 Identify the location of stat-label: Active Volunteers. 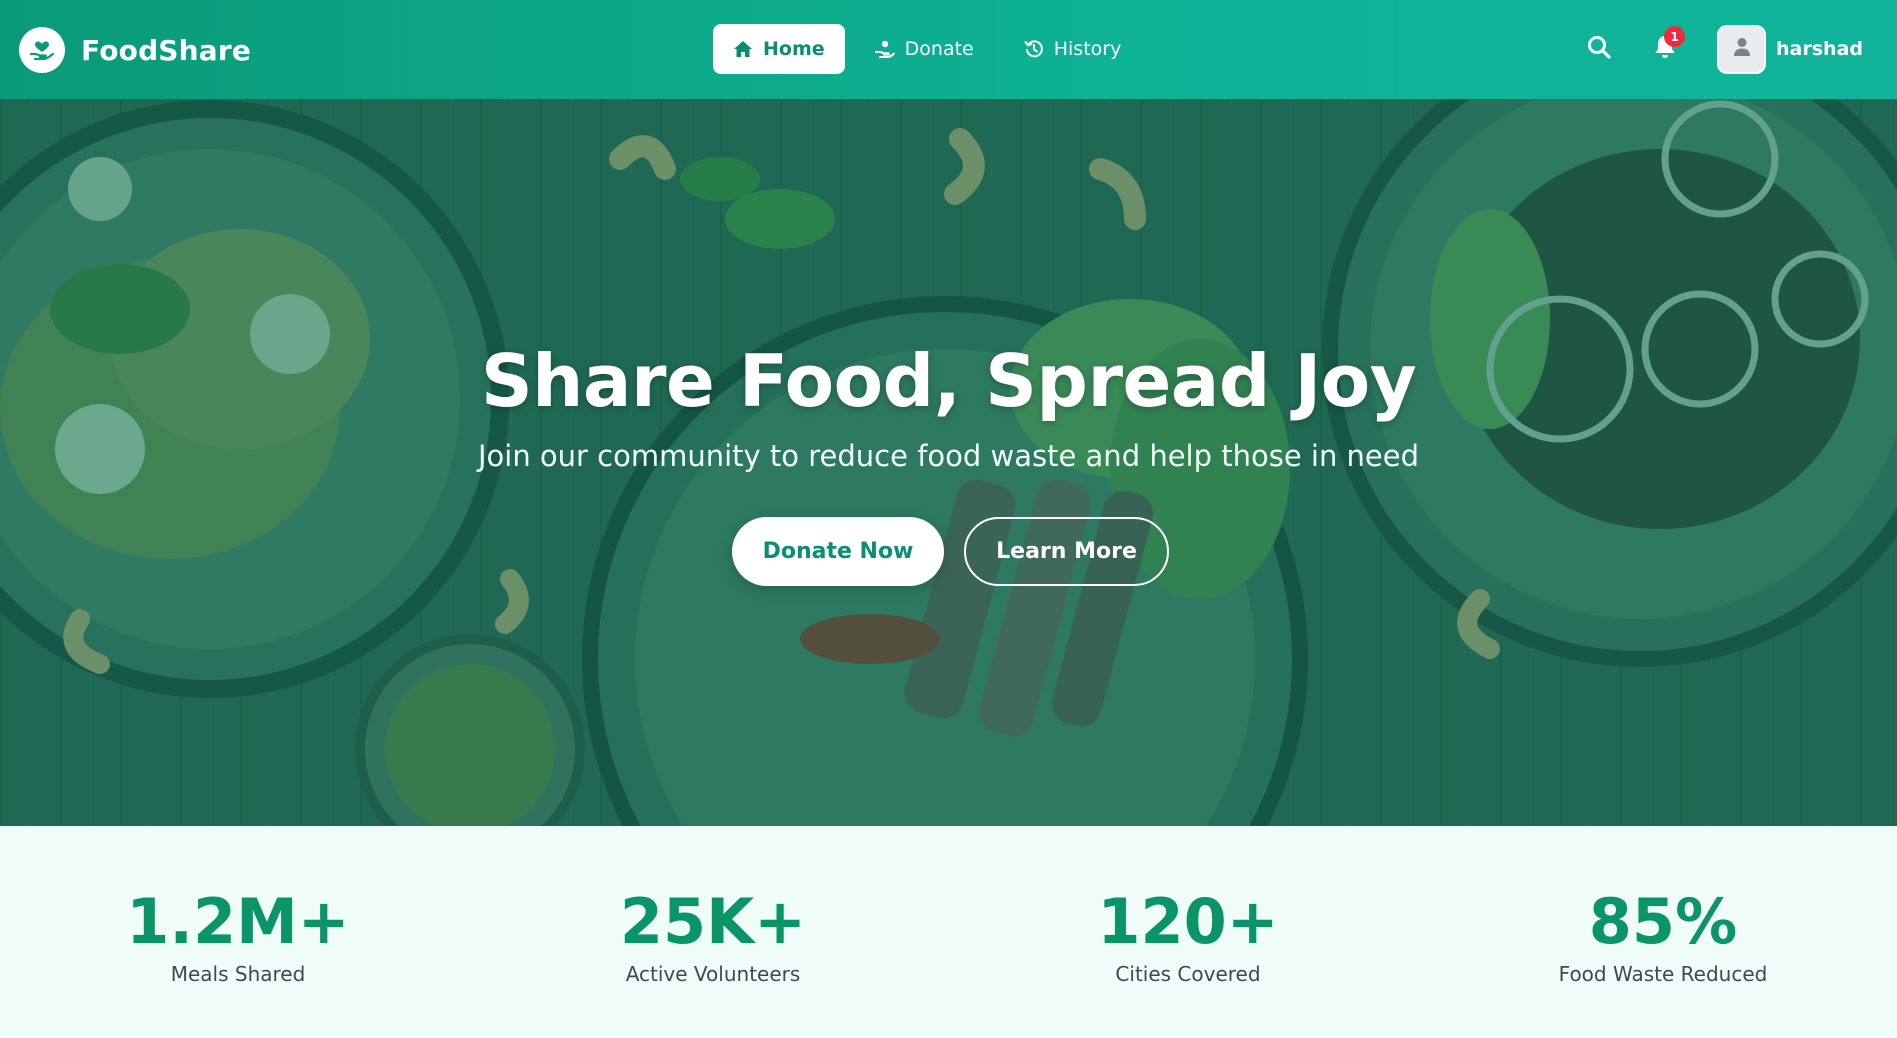
(713, 974).